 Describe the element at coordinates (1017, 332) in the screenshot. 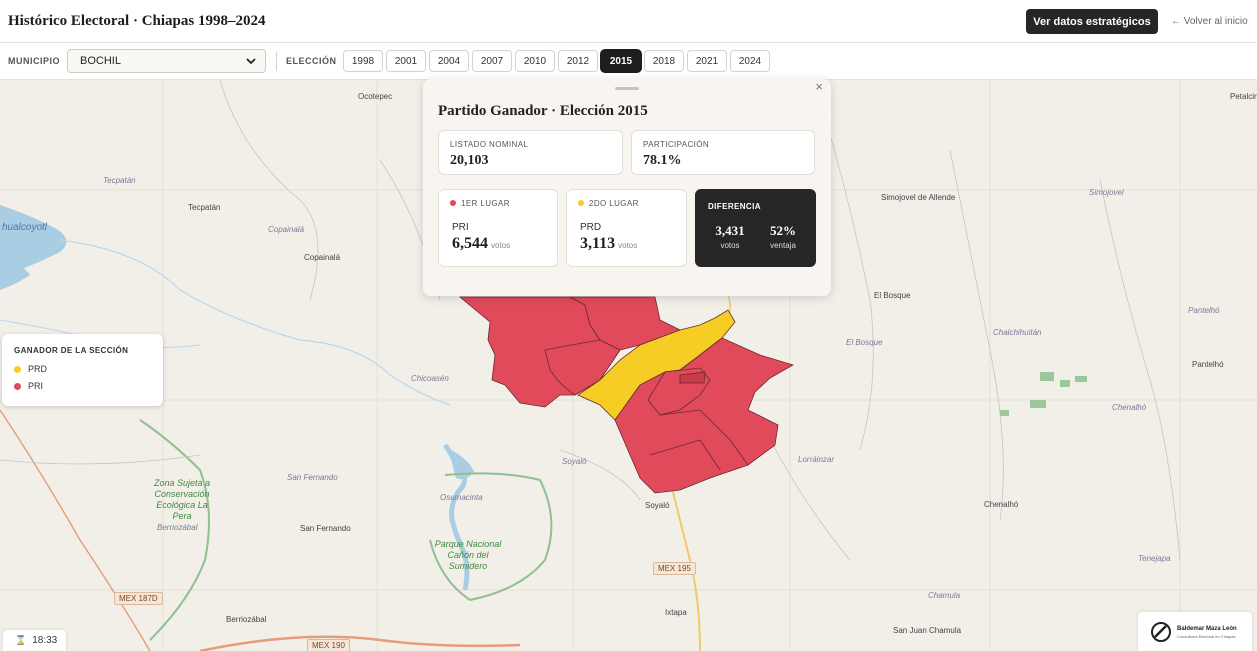

I see `municipality-label: Chalchihuitán` at that location.